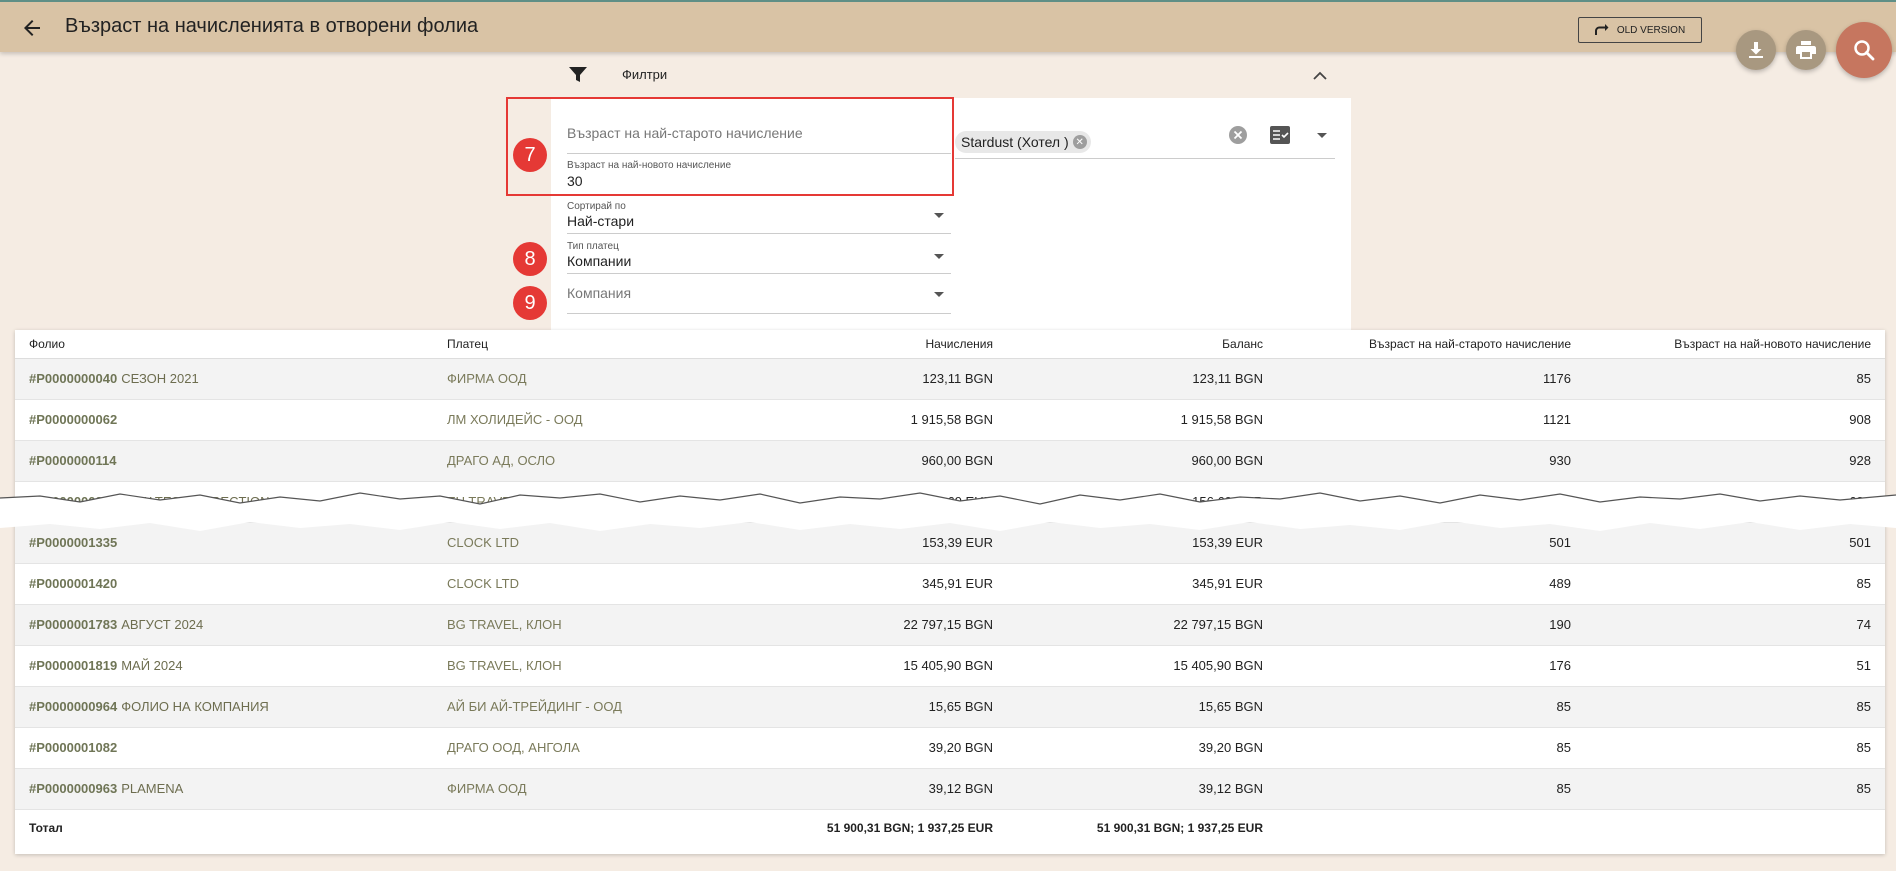 Image resolution: width=1896 pixels, height=871 pixels. I want to click on sort-select: Сортирай по Най-стари, so click(759, 216).